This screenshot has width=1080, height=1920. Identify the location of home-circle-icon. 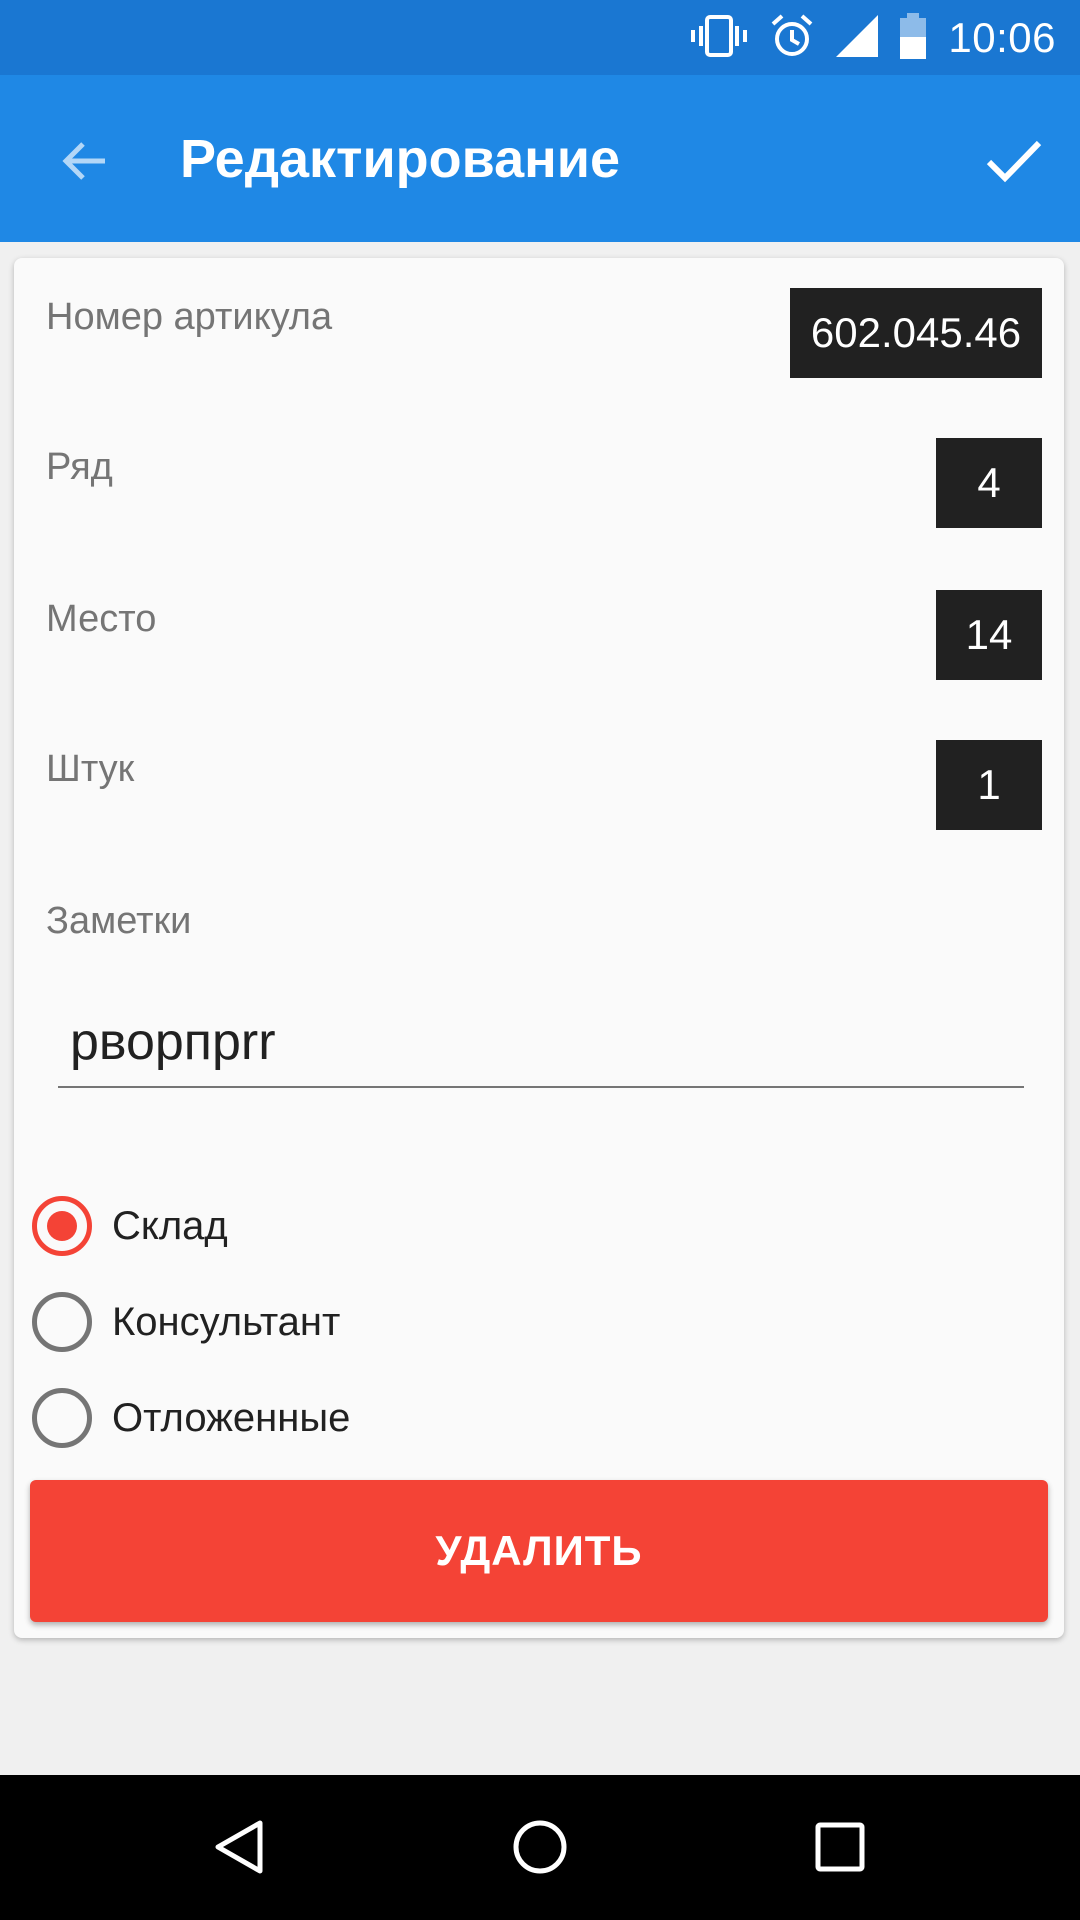
(540, 1847).